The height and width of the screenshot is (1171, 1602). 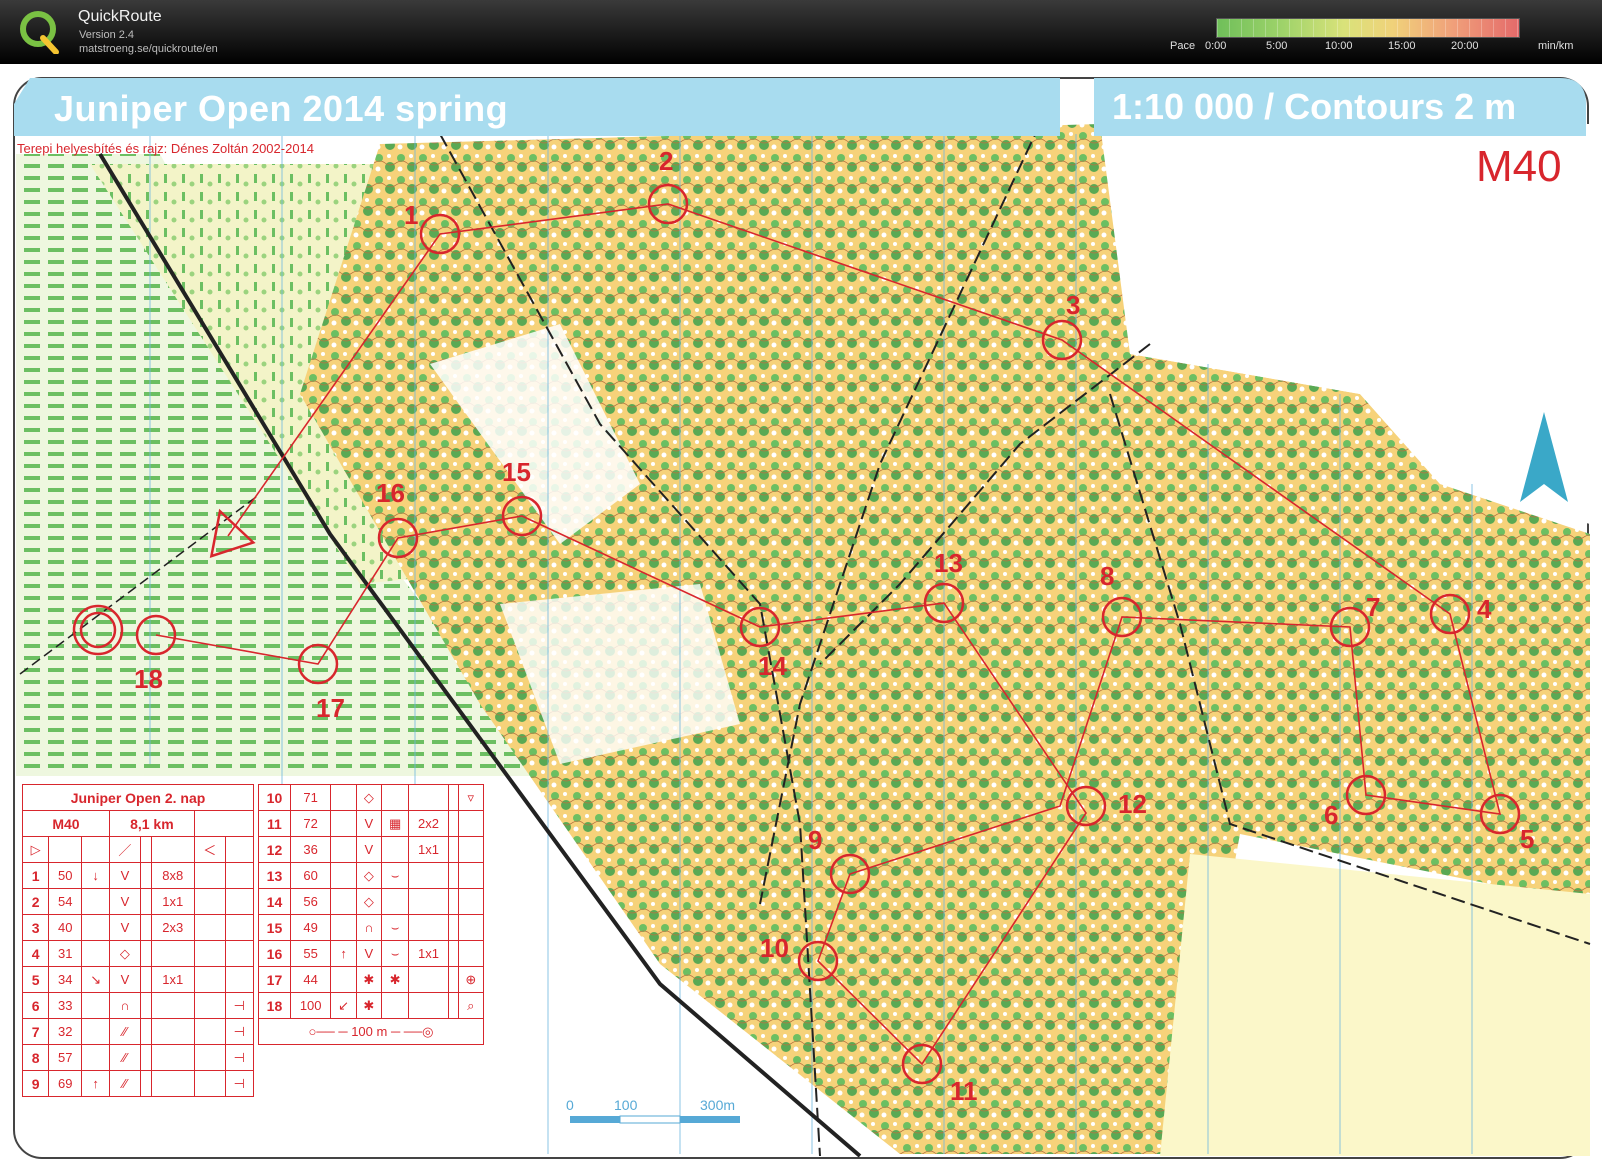 I want to click on pace-color-scale, so click(x=1368, y=28).